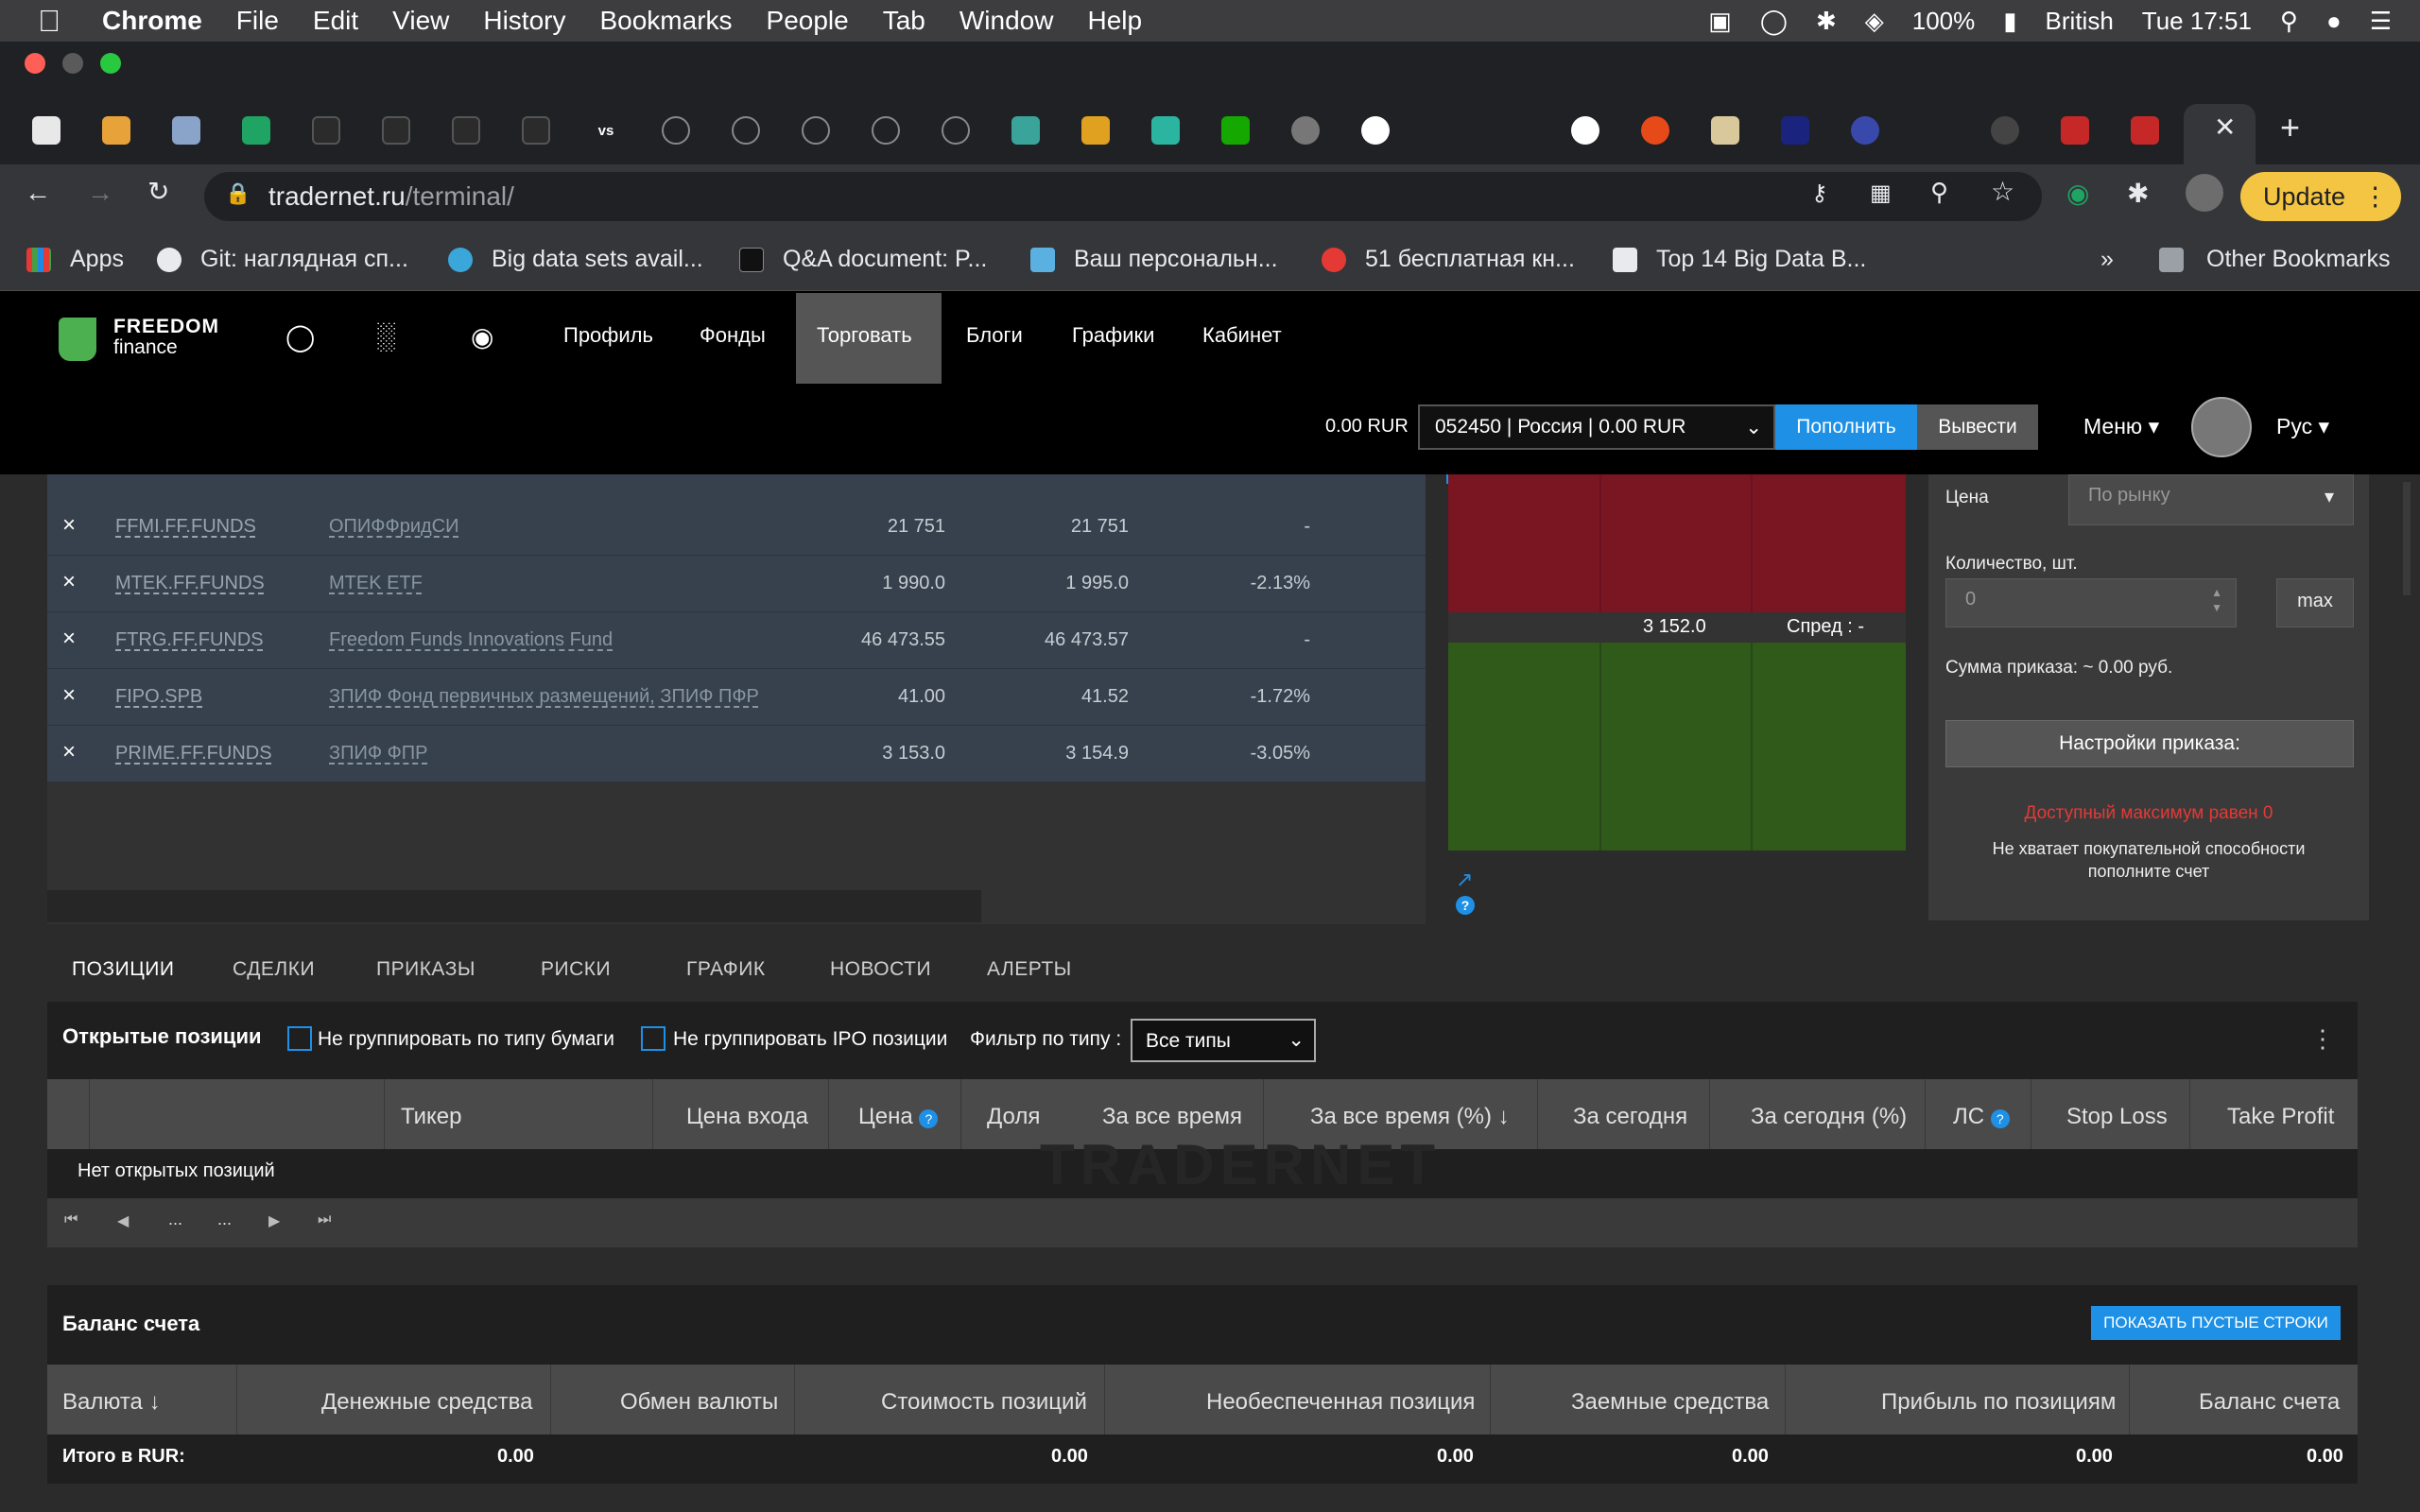  Describe the element at coordinates (1445, 130) in the screenshot. I see `g-tab-icon` at that location.